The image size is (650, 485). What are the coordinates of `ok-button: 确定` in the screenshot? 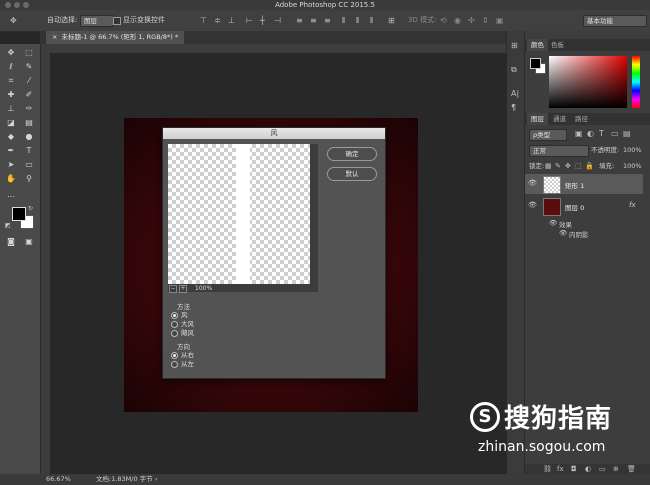 It's located at (352, 154).